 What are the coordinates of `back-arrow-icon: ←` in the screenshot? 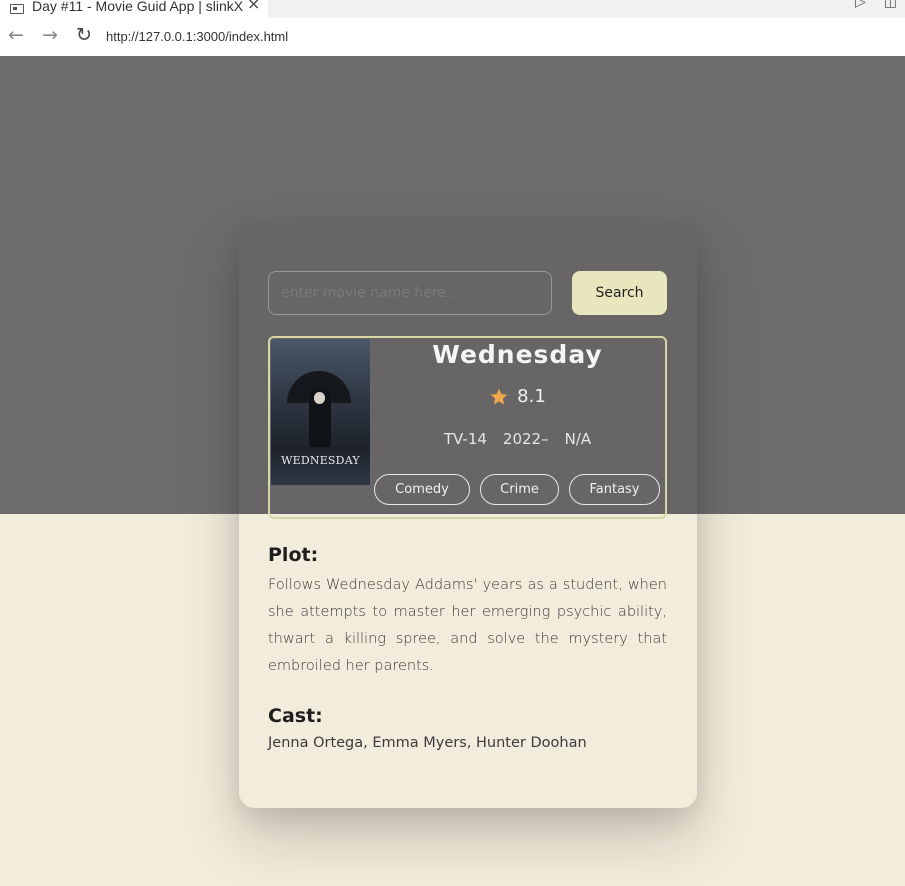 It's located at (16, 35).